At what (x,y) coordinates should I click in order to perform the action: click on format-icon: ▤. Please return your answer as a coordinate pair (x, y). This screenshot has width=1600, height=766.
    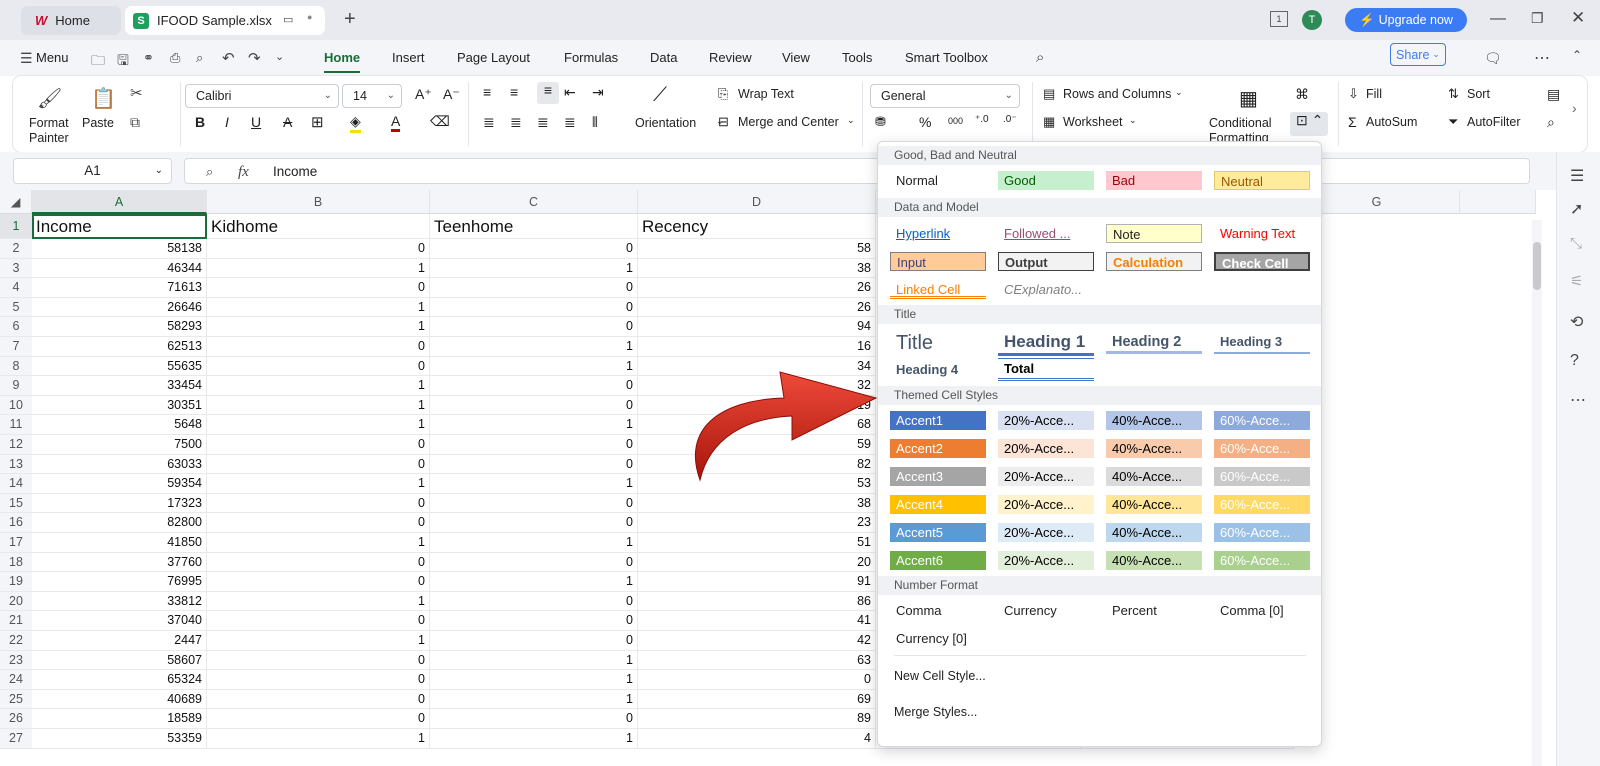
    Looking at the image, I should click on (1553, 94).